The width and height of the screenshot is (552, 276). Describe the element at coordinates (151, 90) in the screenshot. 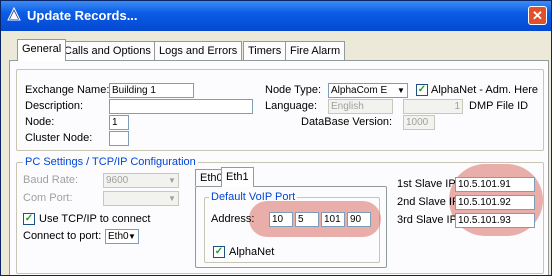

I see `exchange-name-input: Building 1` at that location.